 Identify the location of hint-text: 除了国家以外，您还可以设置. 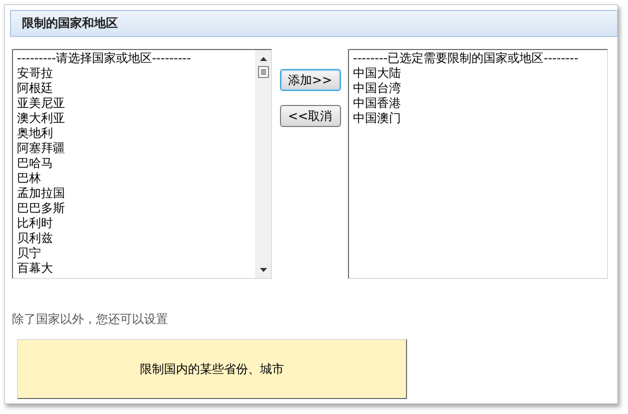
(90, 319).